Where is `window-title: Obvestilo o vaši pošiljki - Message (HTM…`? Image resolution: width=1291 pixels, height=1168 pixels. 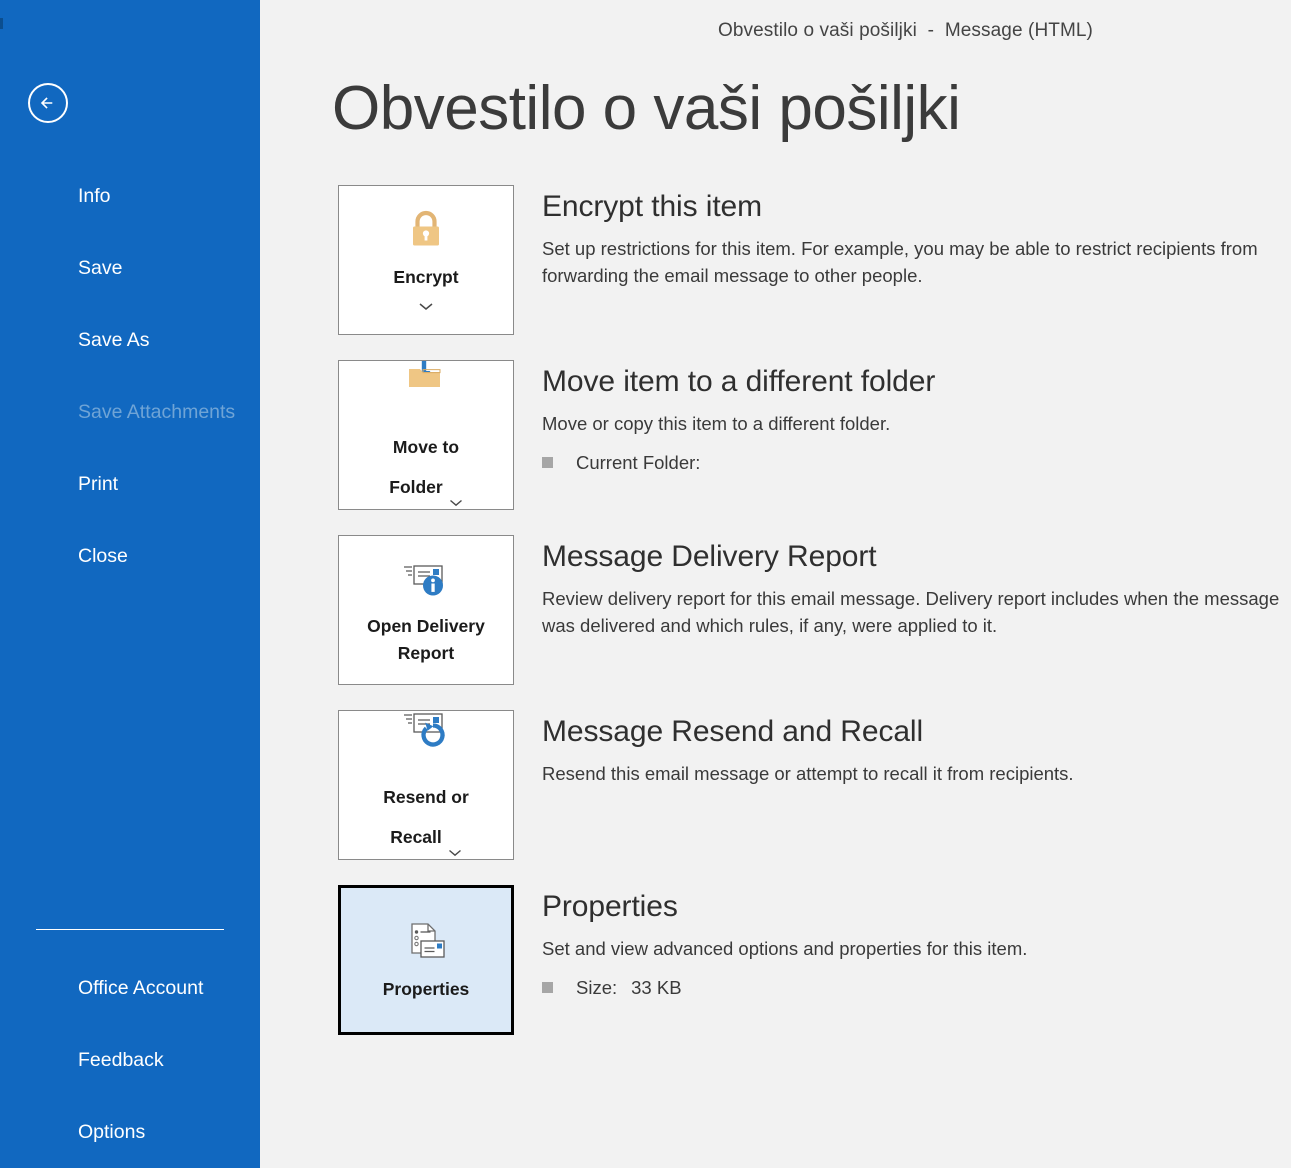 window-title: Obvestilo o vaši pošiljki - Message (HTM… is located at coordinates (905, 30).